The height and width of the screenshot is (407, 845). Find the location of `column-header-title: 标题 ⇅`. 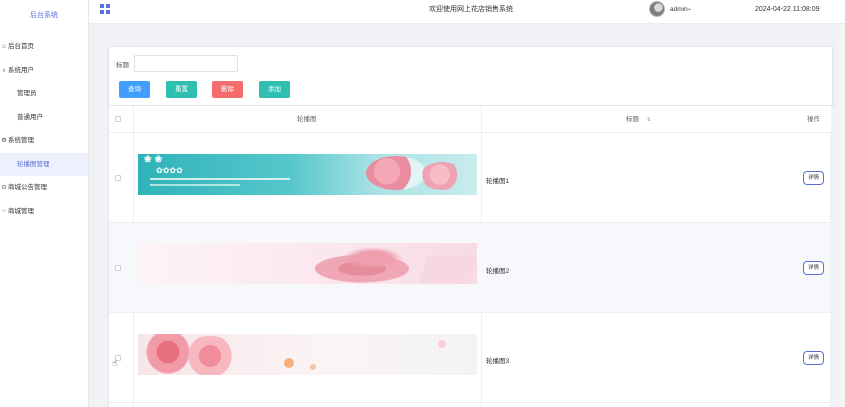

column-header-title: 标题 ⇅ is located at coordinates (638, 119).